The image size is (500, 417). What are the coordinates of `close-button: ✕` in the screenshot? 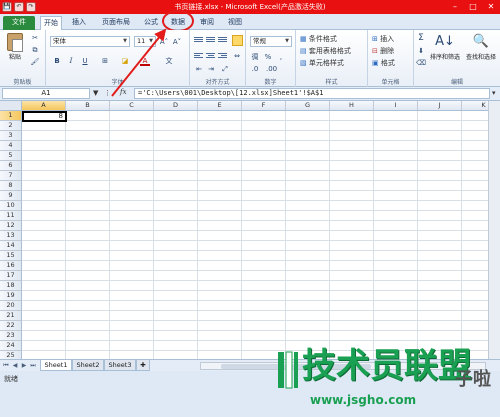 It's located at (491, 6).